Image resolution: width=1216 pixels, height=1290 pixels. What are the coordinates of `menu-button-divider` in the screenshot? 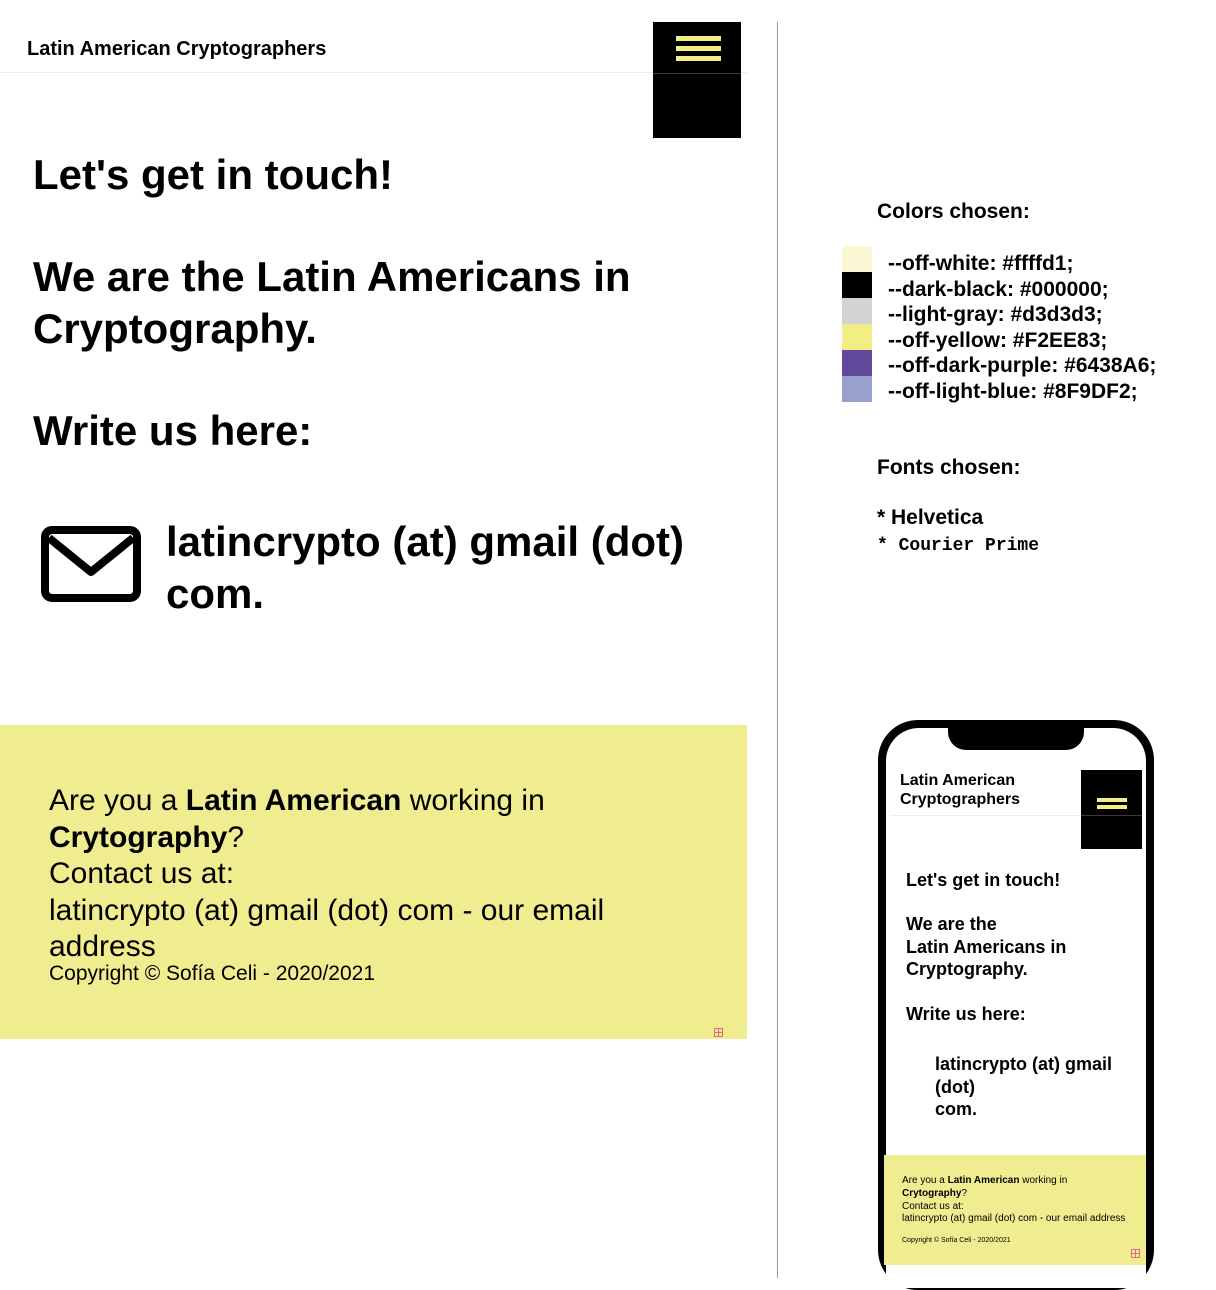 It's located at (697, 73).